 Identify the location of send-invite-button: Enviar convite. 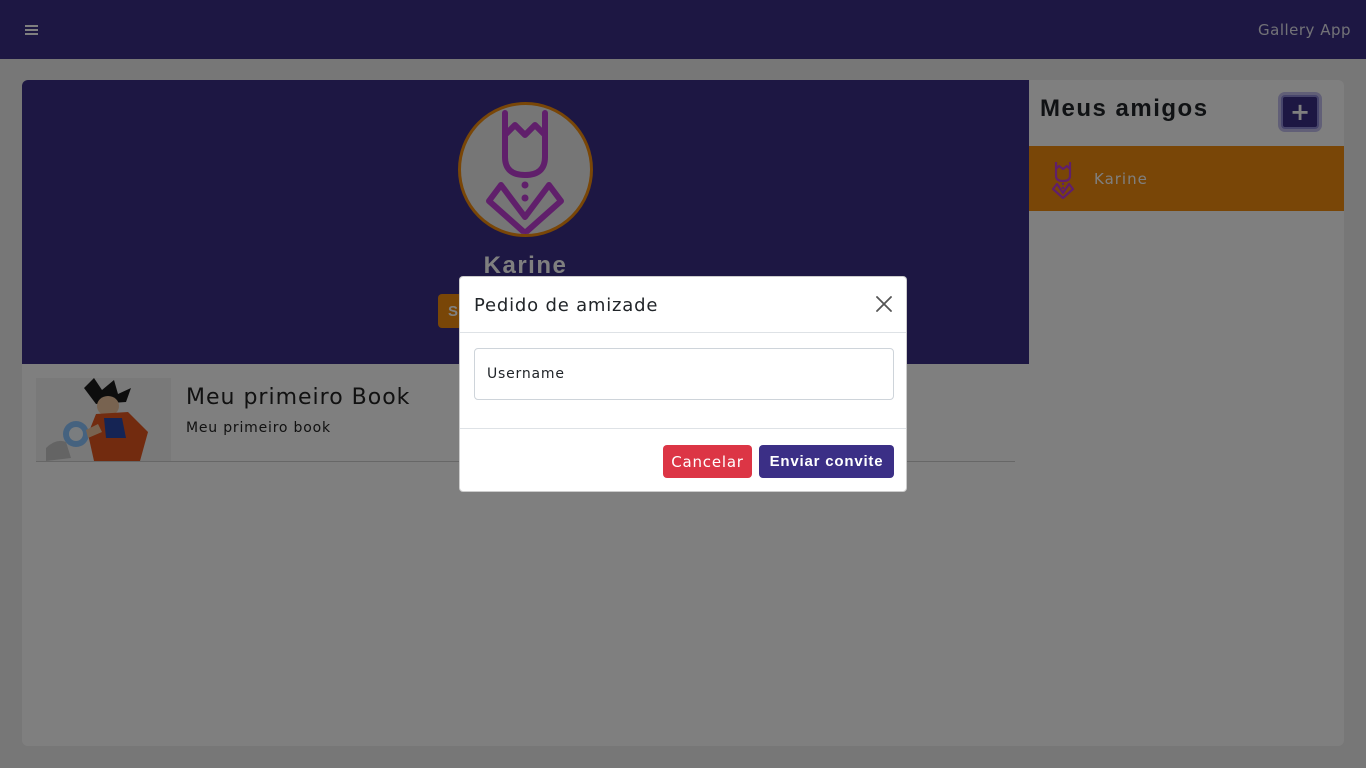
(826, 461).